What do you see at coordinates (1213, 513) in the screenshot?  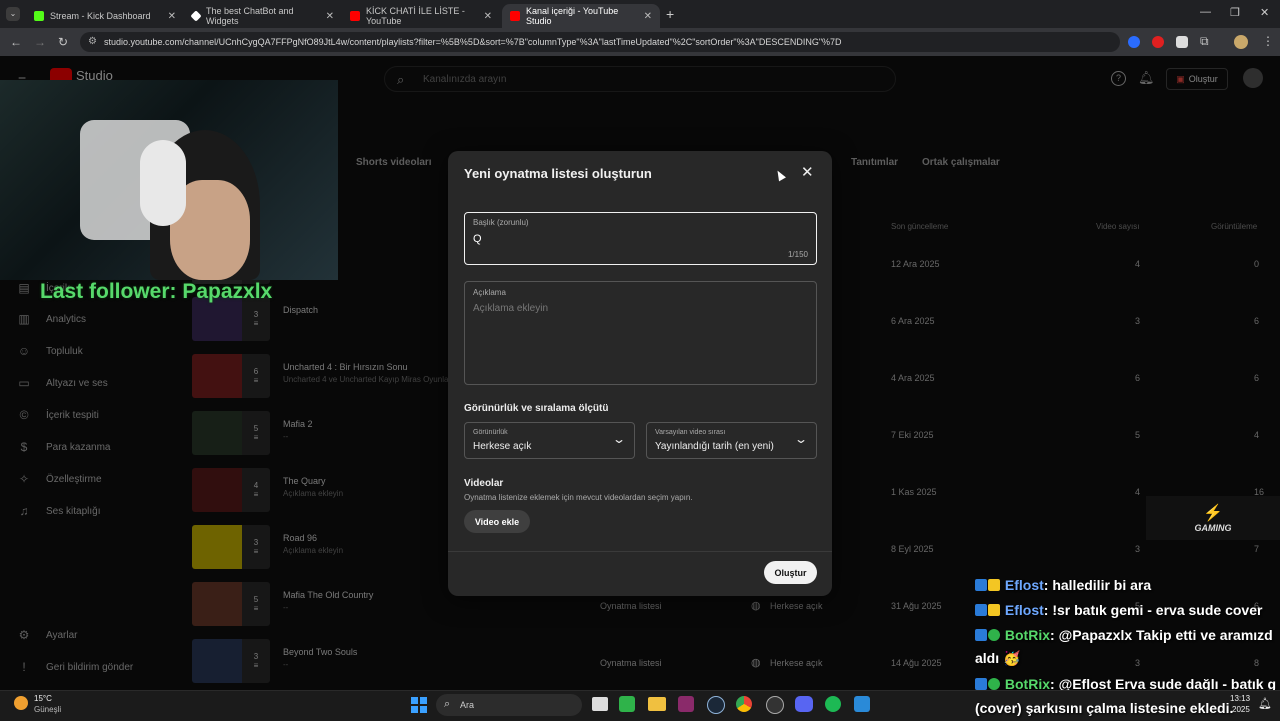 I see `gaming-logo-mark: ⚡` at bounding box center [1213, 513].